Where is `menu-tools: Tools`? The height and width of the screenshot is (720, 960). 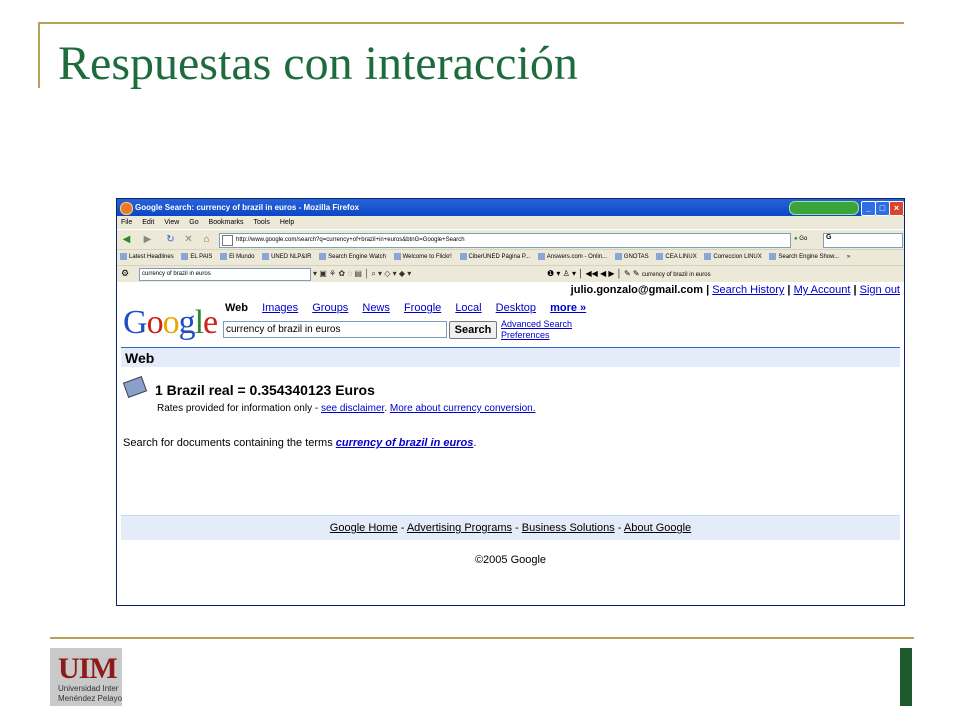 menu-tools: Tools is located at coordinates (262, 222).